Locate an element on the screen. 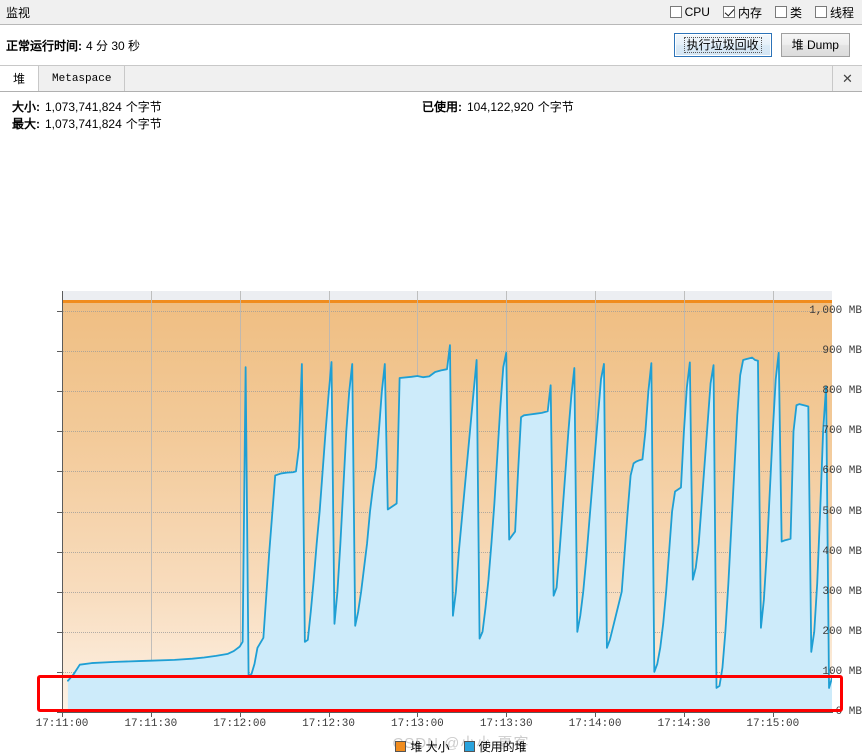  heap-used-unit: 个字节 is located at coordinates (555, 107).